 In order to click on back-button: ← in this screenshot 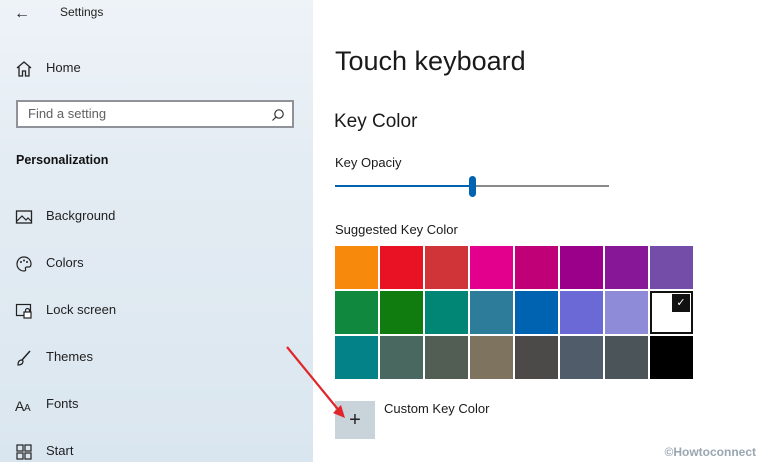, I will do `click(22, 14)`.